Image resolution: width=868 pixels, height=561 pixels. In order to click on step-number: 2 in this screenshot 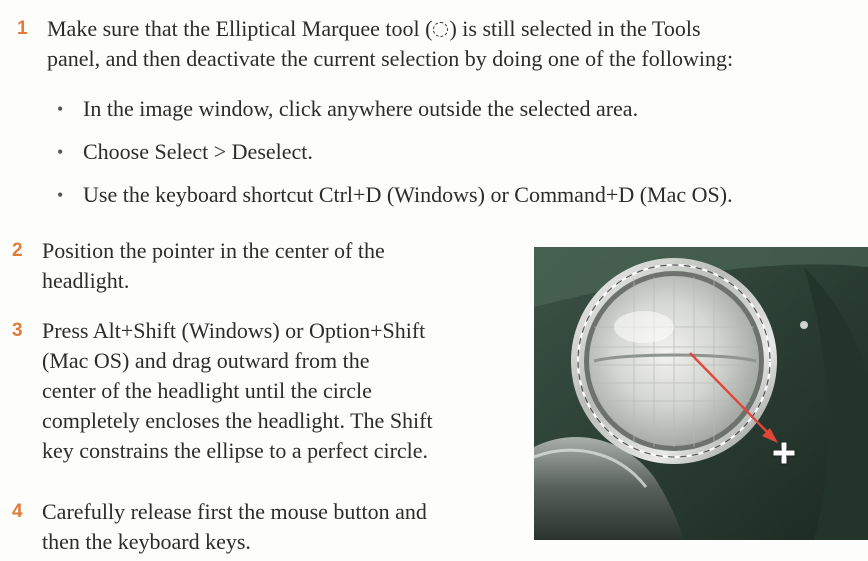, I will do `click(17, 250)`.